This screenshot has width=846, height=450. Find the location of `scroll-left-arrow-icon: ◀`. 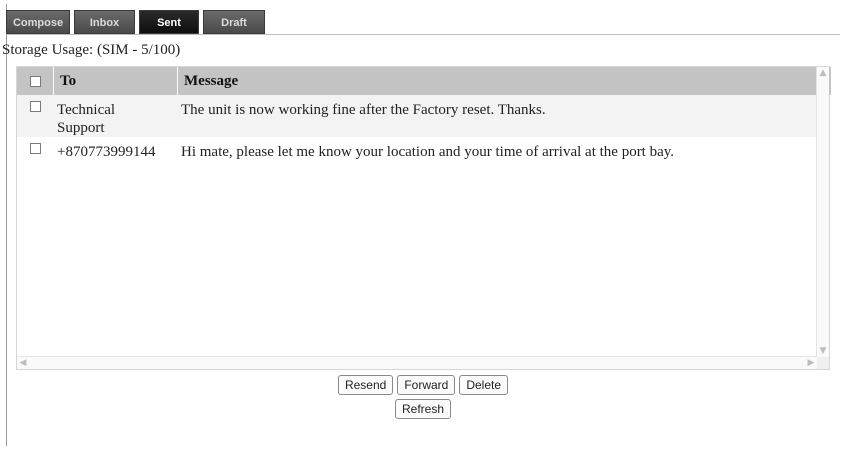

scroll-left-arrow-icon: ◀ is located at coordinates (23, 363).